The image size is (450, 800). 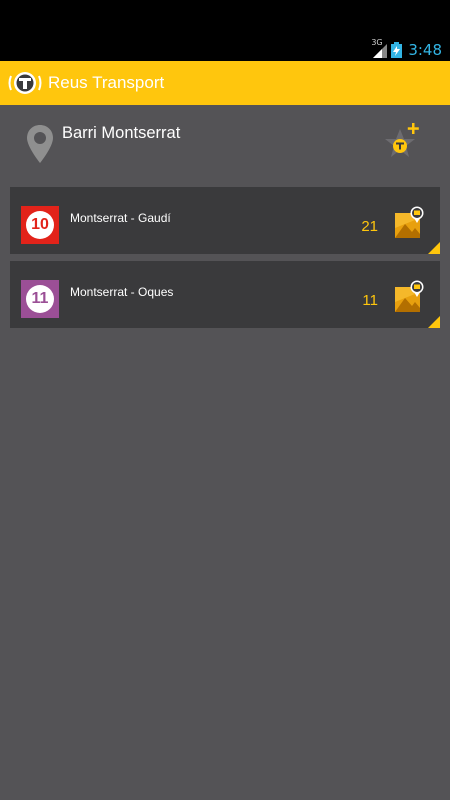 I want to click on line-badge: 10, so click(x=40, y=225).